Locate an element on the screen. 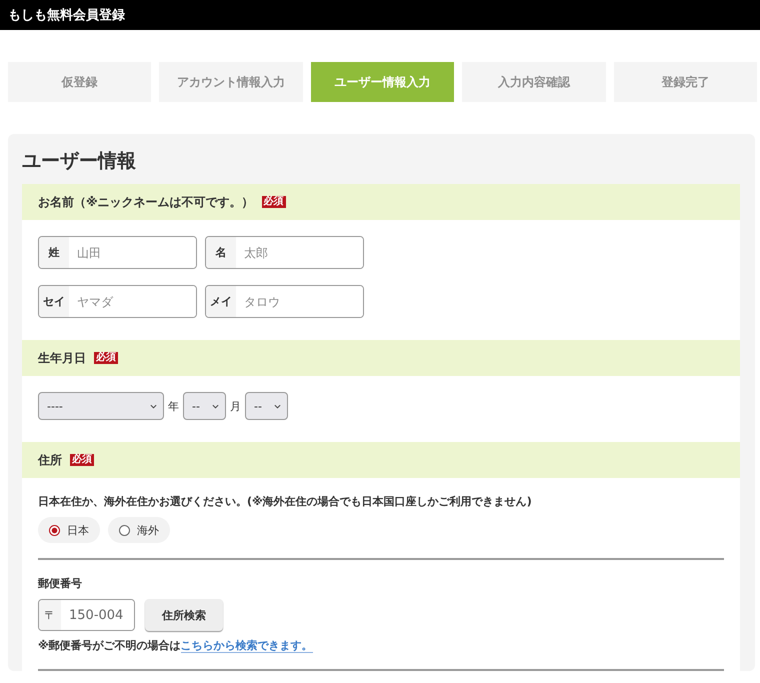  page-title: もしも無料会員登録 is located at coordinates (66, 15).